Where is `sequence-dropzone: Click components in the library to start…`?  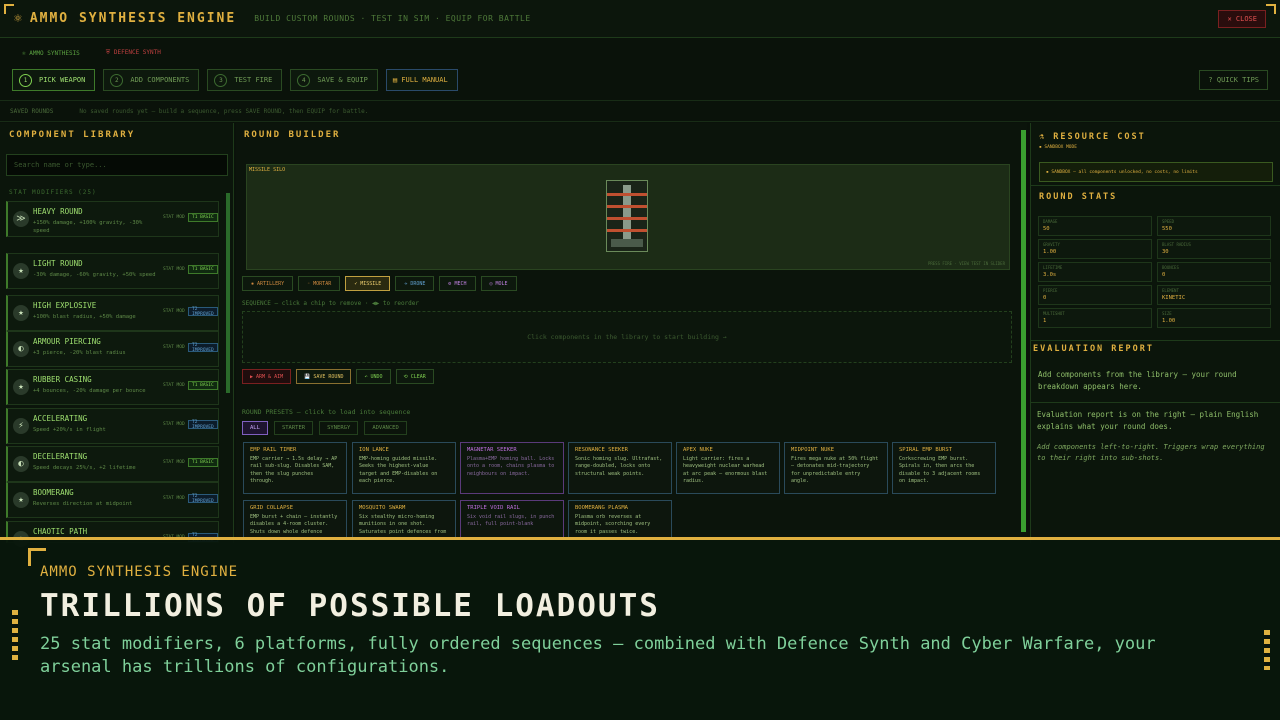 sequence-dropzone: Click components in the library to start… is located at coordinates (627, 337).